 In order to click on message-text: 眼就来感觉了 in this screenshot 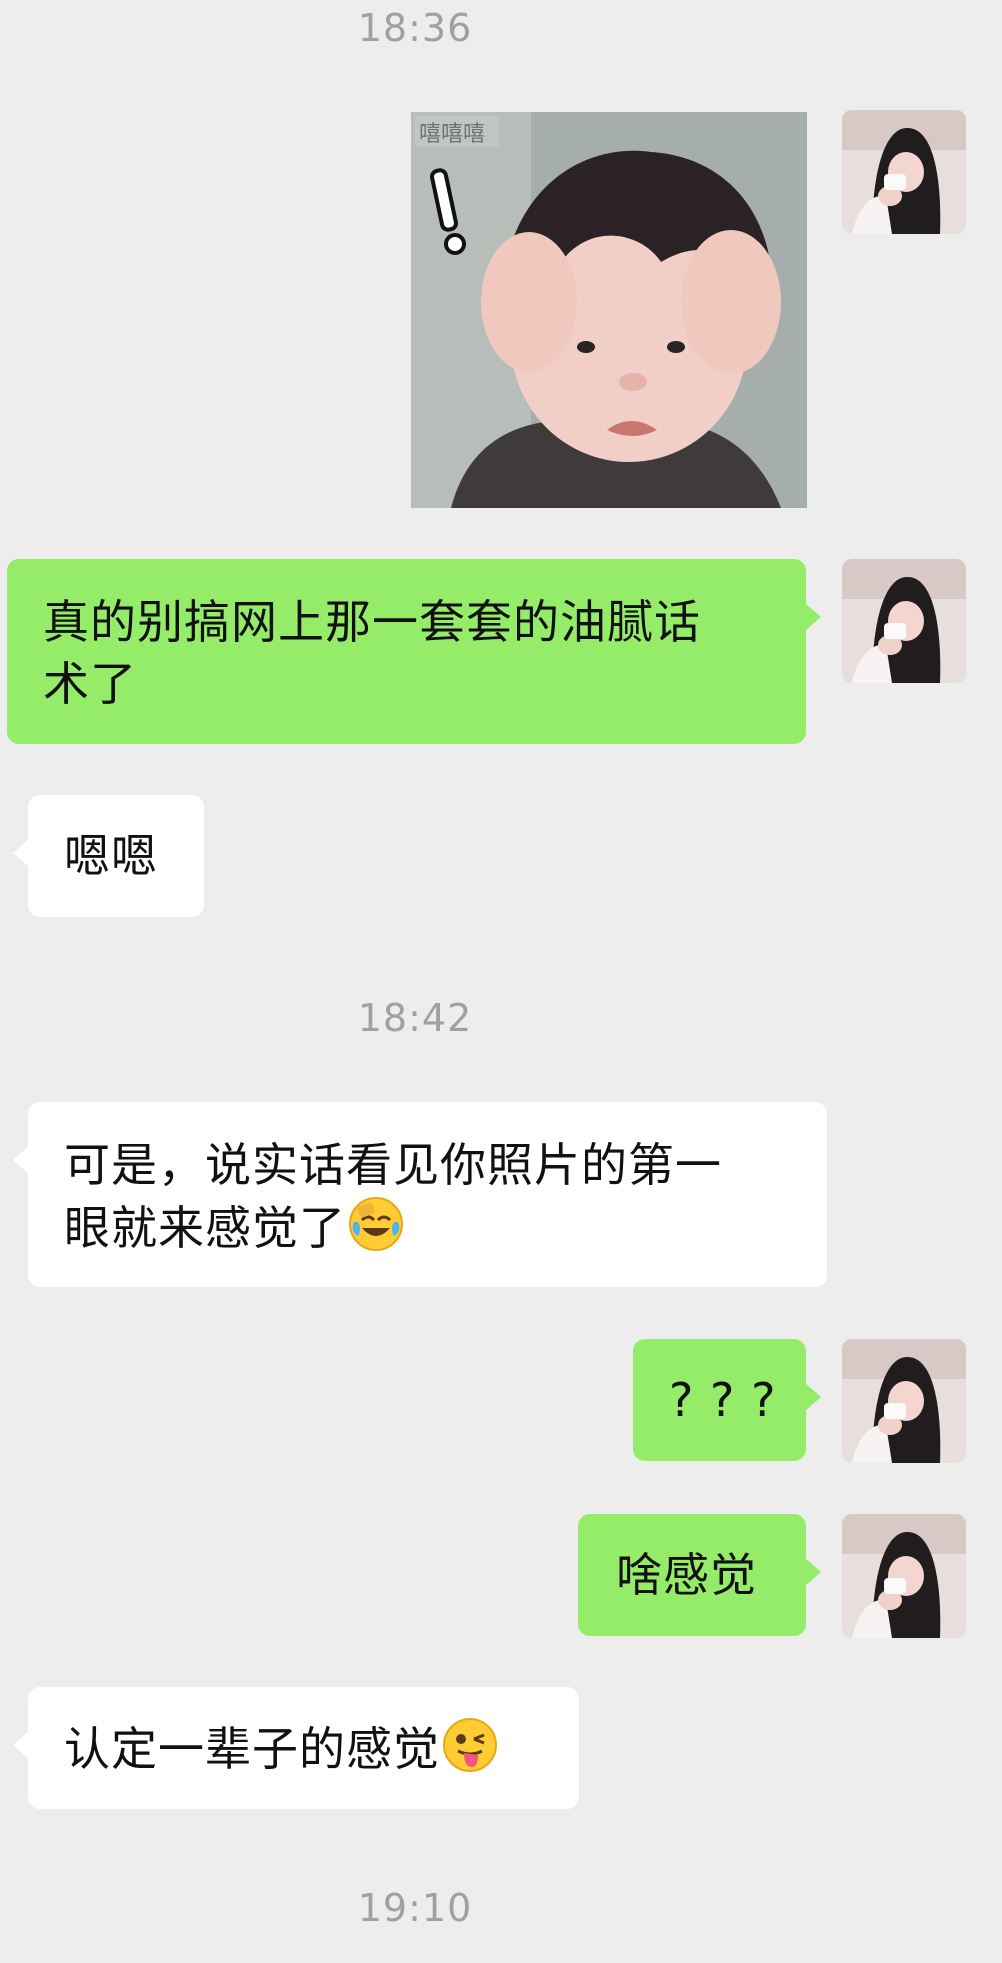, I will do `click(205, 1228)`.